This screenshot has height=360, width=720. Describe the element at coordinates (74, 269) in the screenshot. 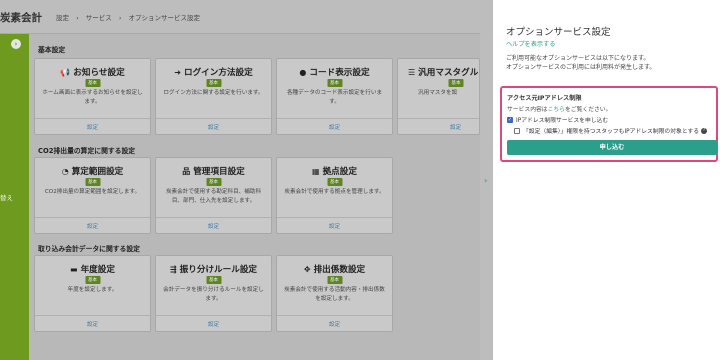

I see `calendar-icon: ▬` at that location.